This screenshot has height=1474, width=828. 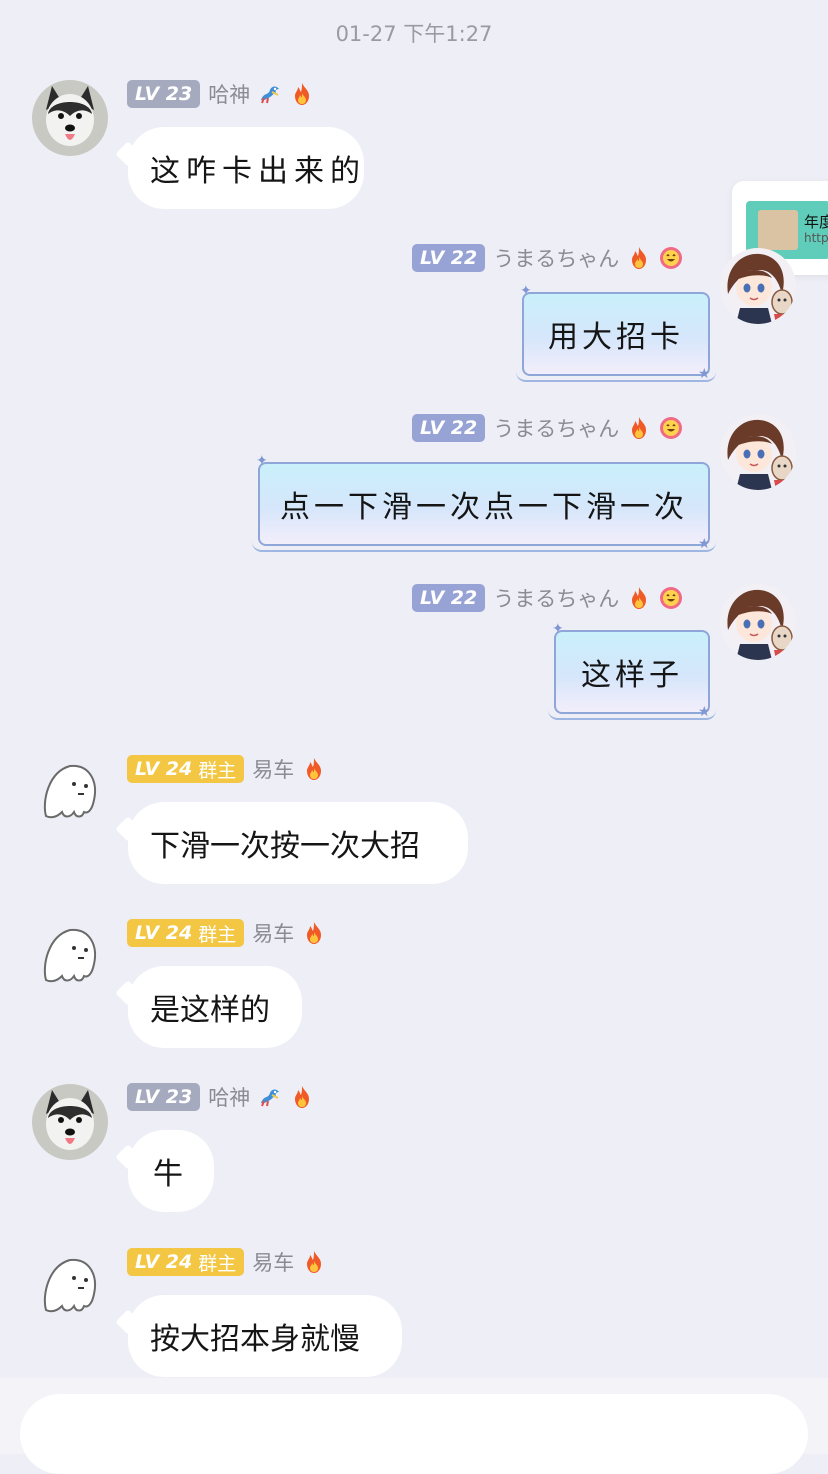 I want to click on message-input, so click(x=414, y=1434).